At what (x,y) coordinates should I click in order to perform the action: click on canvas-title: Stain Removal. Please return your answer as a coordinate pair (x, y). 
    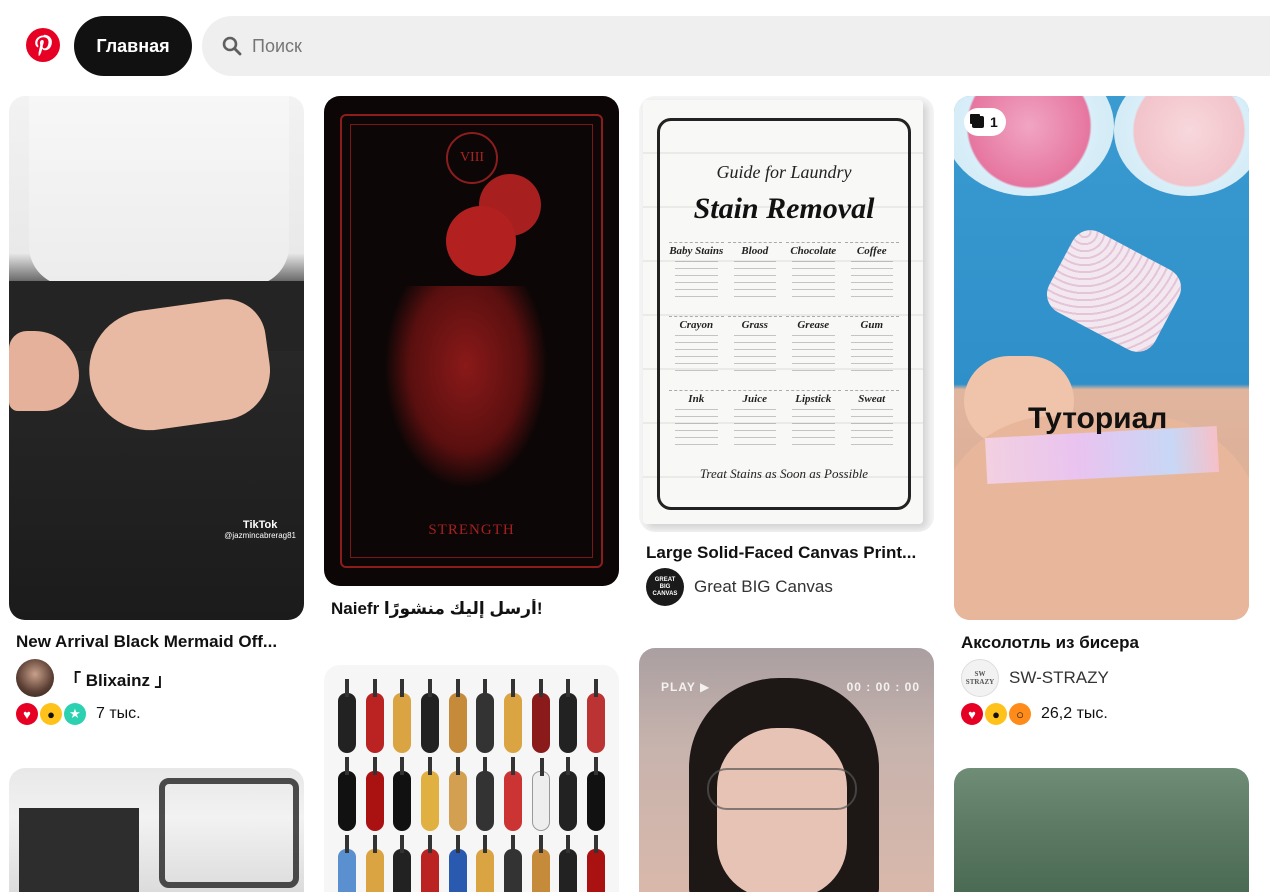
    Looking at the image, I should click on (784, 208).